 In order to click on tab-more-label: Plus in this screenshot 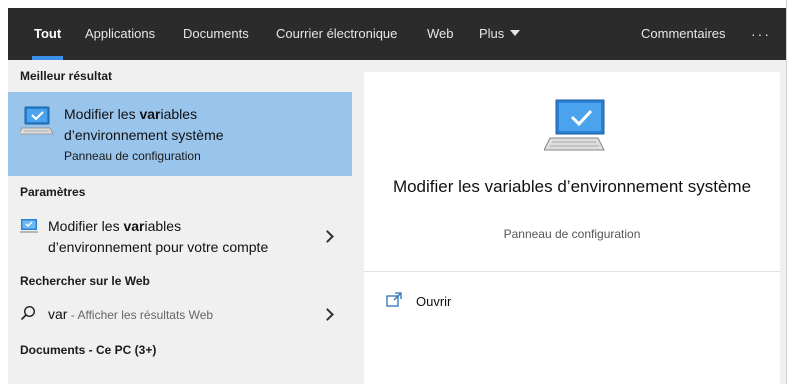, I will do `click(492, 33)`.